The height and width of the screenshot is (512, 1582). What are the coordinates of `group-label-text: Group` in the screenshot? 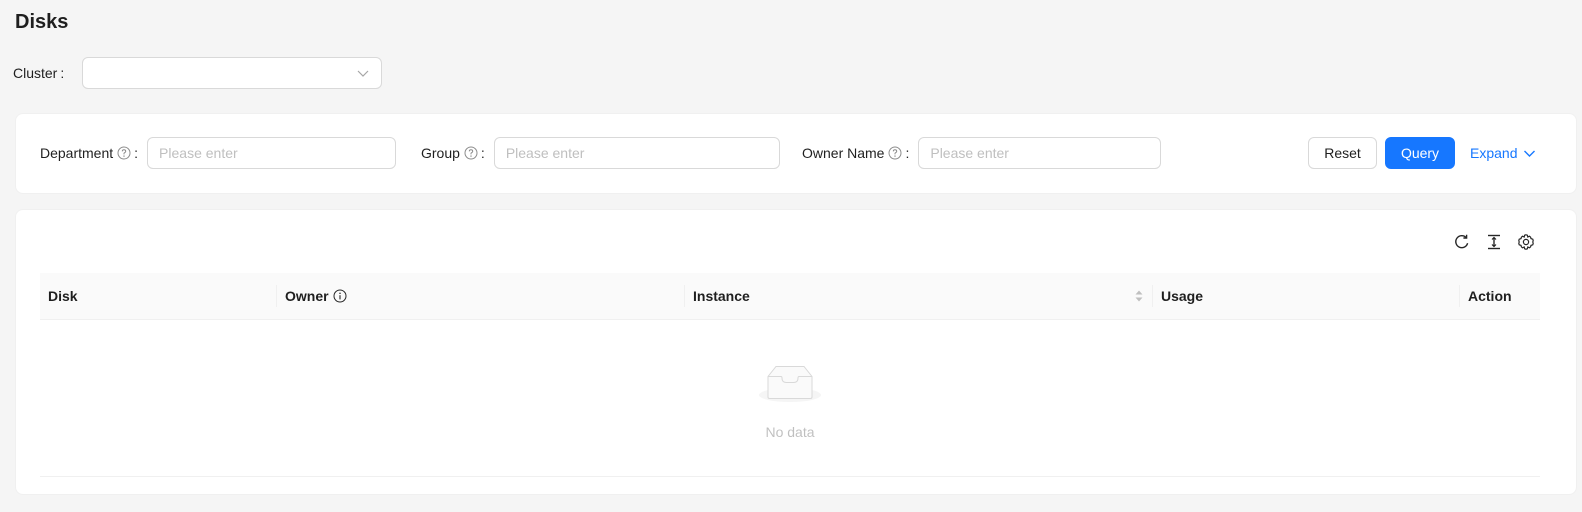 It's located at (440, 153).